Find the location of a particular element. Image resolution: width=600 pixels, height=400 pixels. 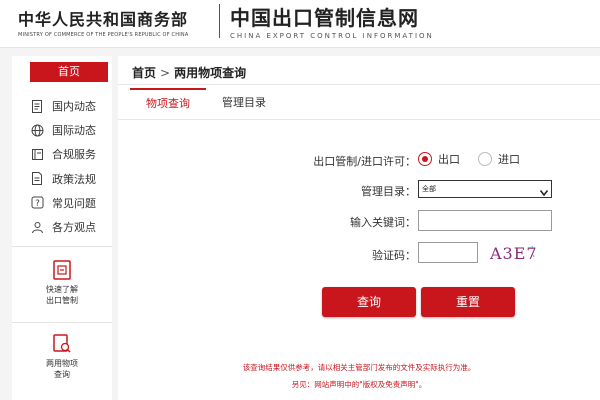

tab-bar: 物项查询 管理目录 is located at coordinates (206, 103).